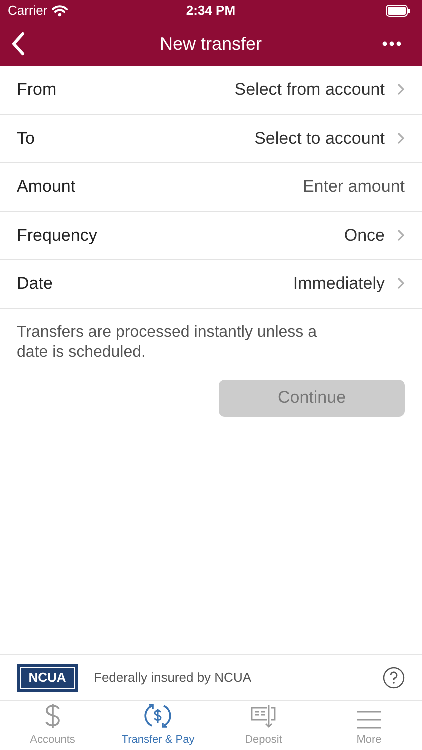  What do you see at coordinates (264, 717) in the screenshot?
I see `check-deposit-icon` at bounding box center [264, 717].